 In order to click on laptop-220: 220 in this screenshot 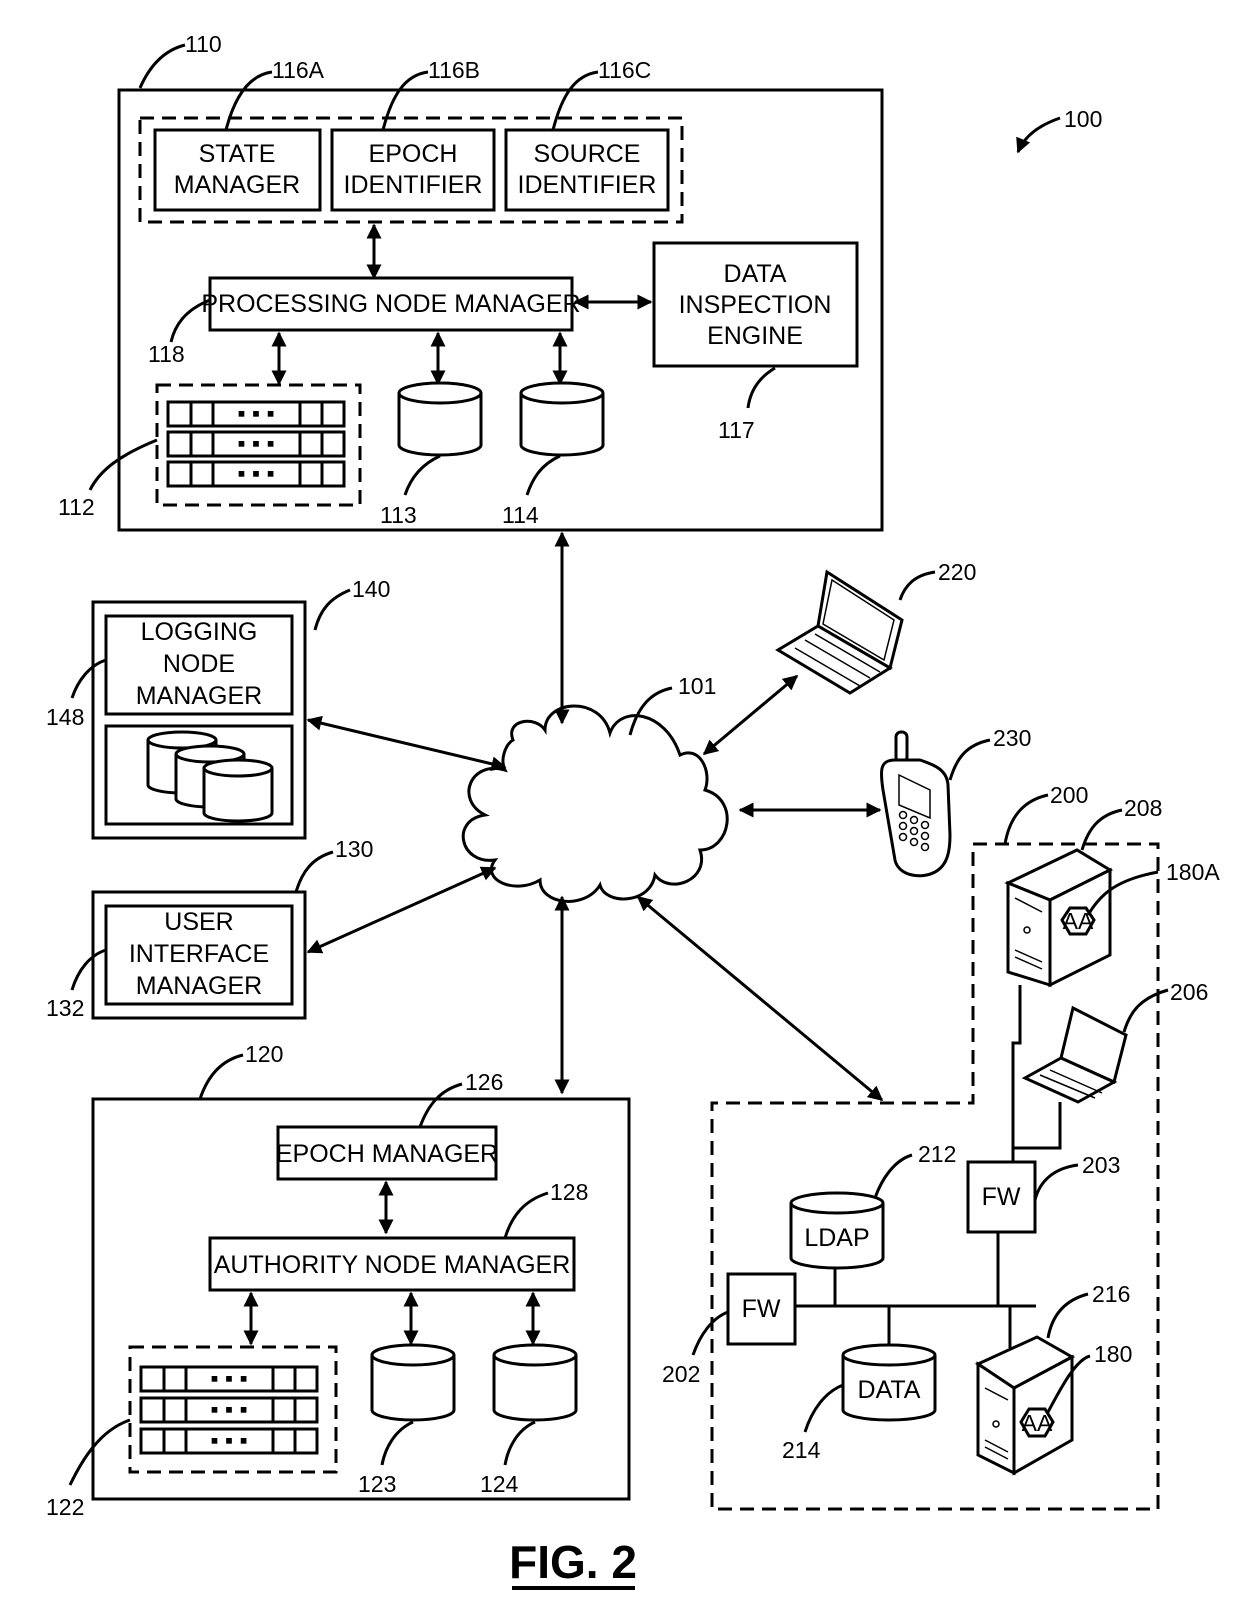, I will do `click(875, 627)`.